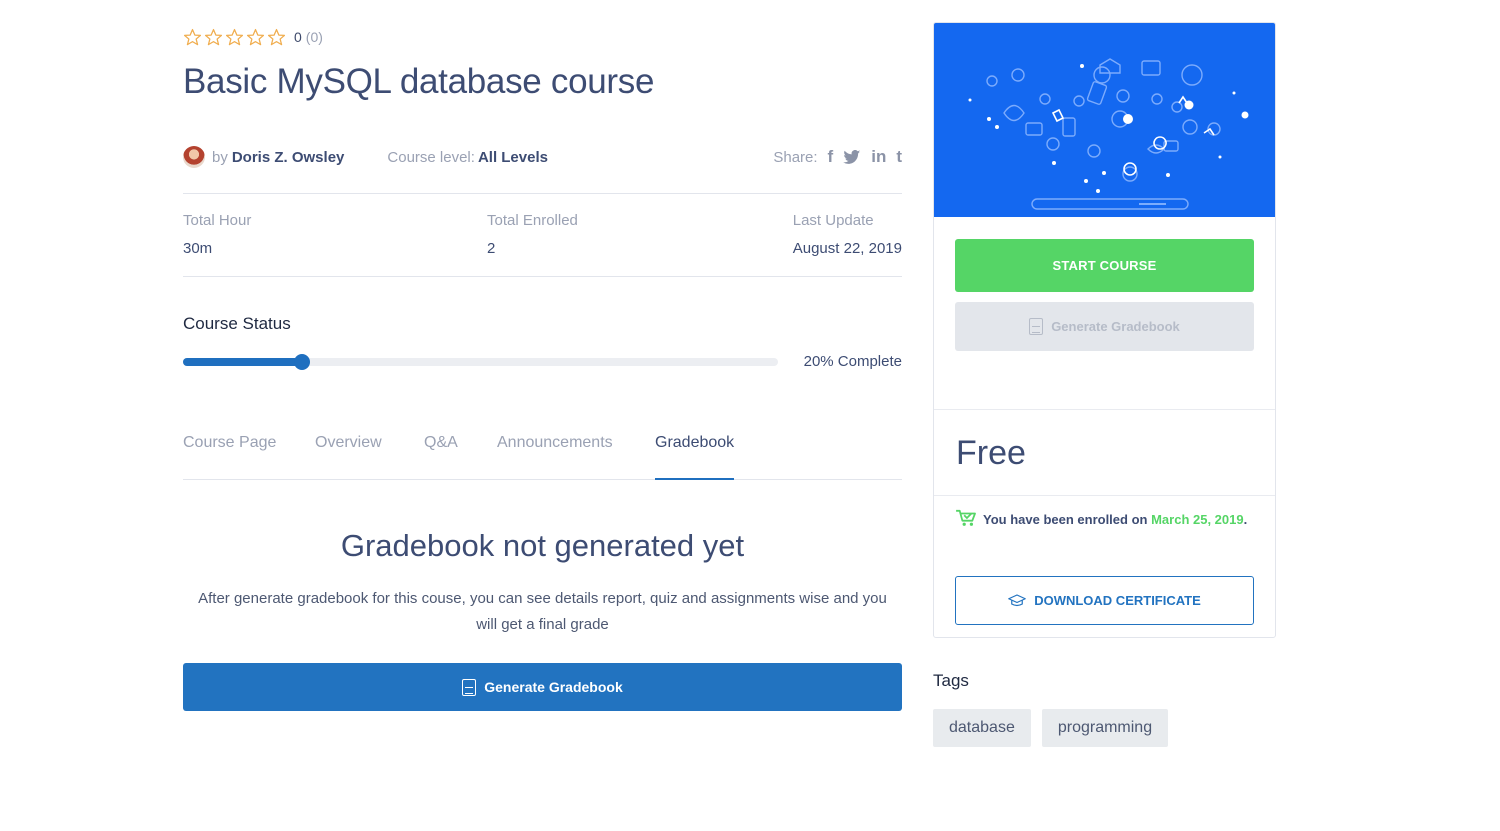  I want to click on progress-bar, so click(480, 362).